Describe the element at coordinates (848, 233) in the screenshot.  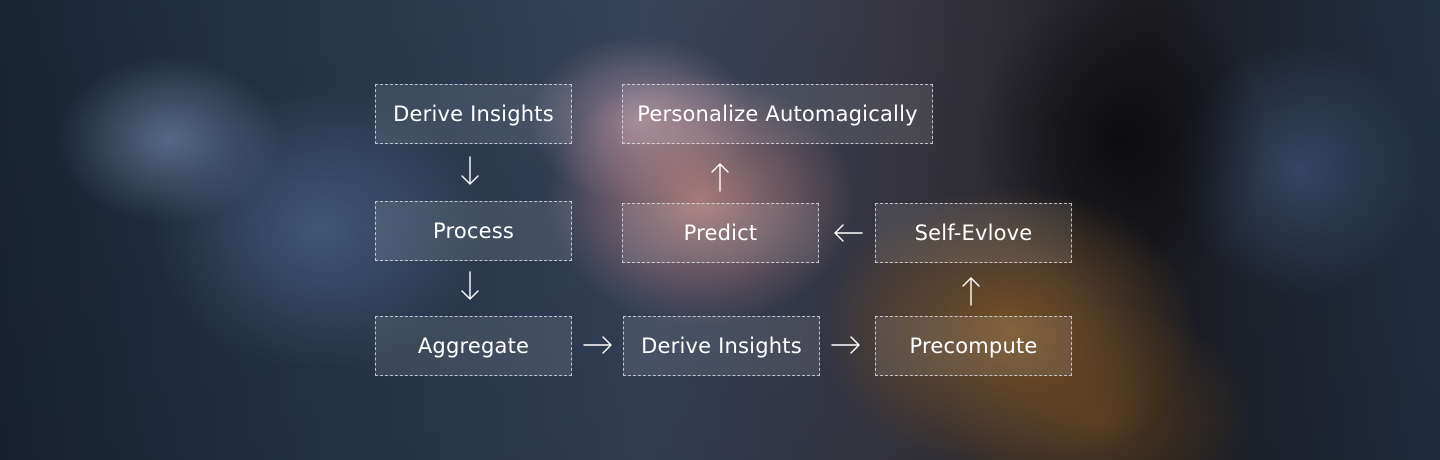
I see `arrow-left-icon` at that location.